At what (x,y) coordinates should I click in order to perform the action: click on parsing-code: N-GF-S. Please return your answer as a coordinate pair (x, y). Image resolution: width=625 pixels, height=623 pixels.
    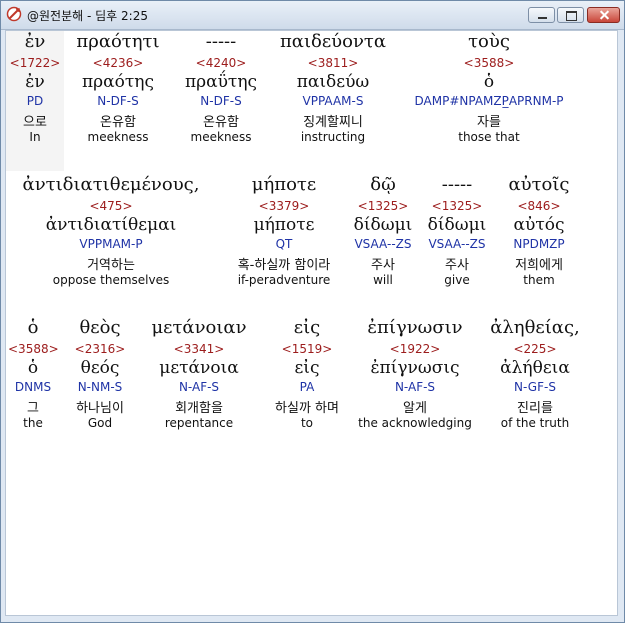
    Looking at the image, I should click on (535, 387).